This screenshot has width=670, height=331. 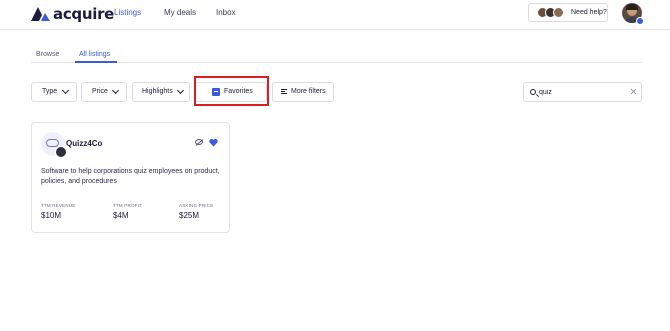 I want to click on metric-ttm-revenue: TTM REVENUE $10M, so click(x=58, y=211).